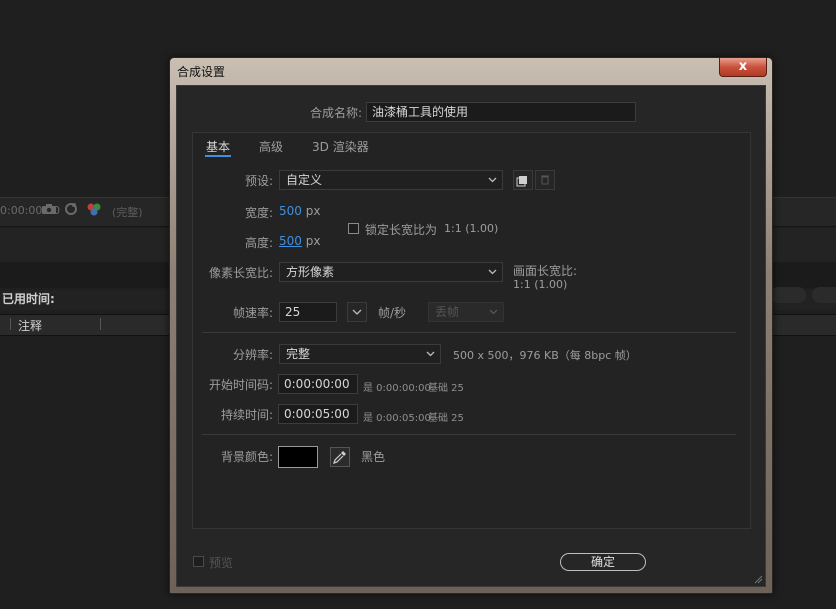  Describe the element at coordinates (470, 71) in the screenshot. I see `dialog-titlebar: 合成设置 x` at that location.